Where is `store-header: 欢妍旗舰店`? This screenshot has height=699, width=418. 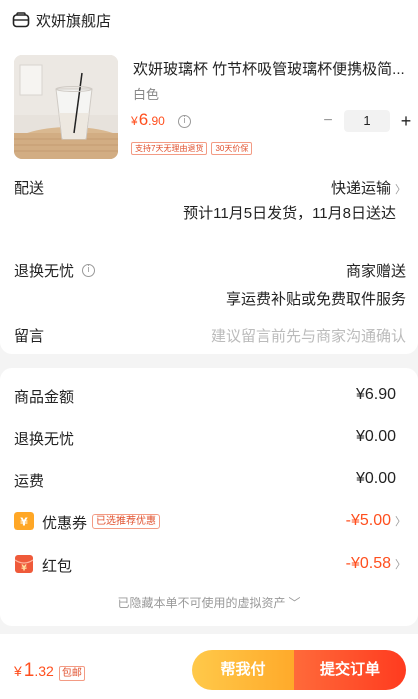
store-header: 欢妍旗舰店 is located at coordinates (61, 20).